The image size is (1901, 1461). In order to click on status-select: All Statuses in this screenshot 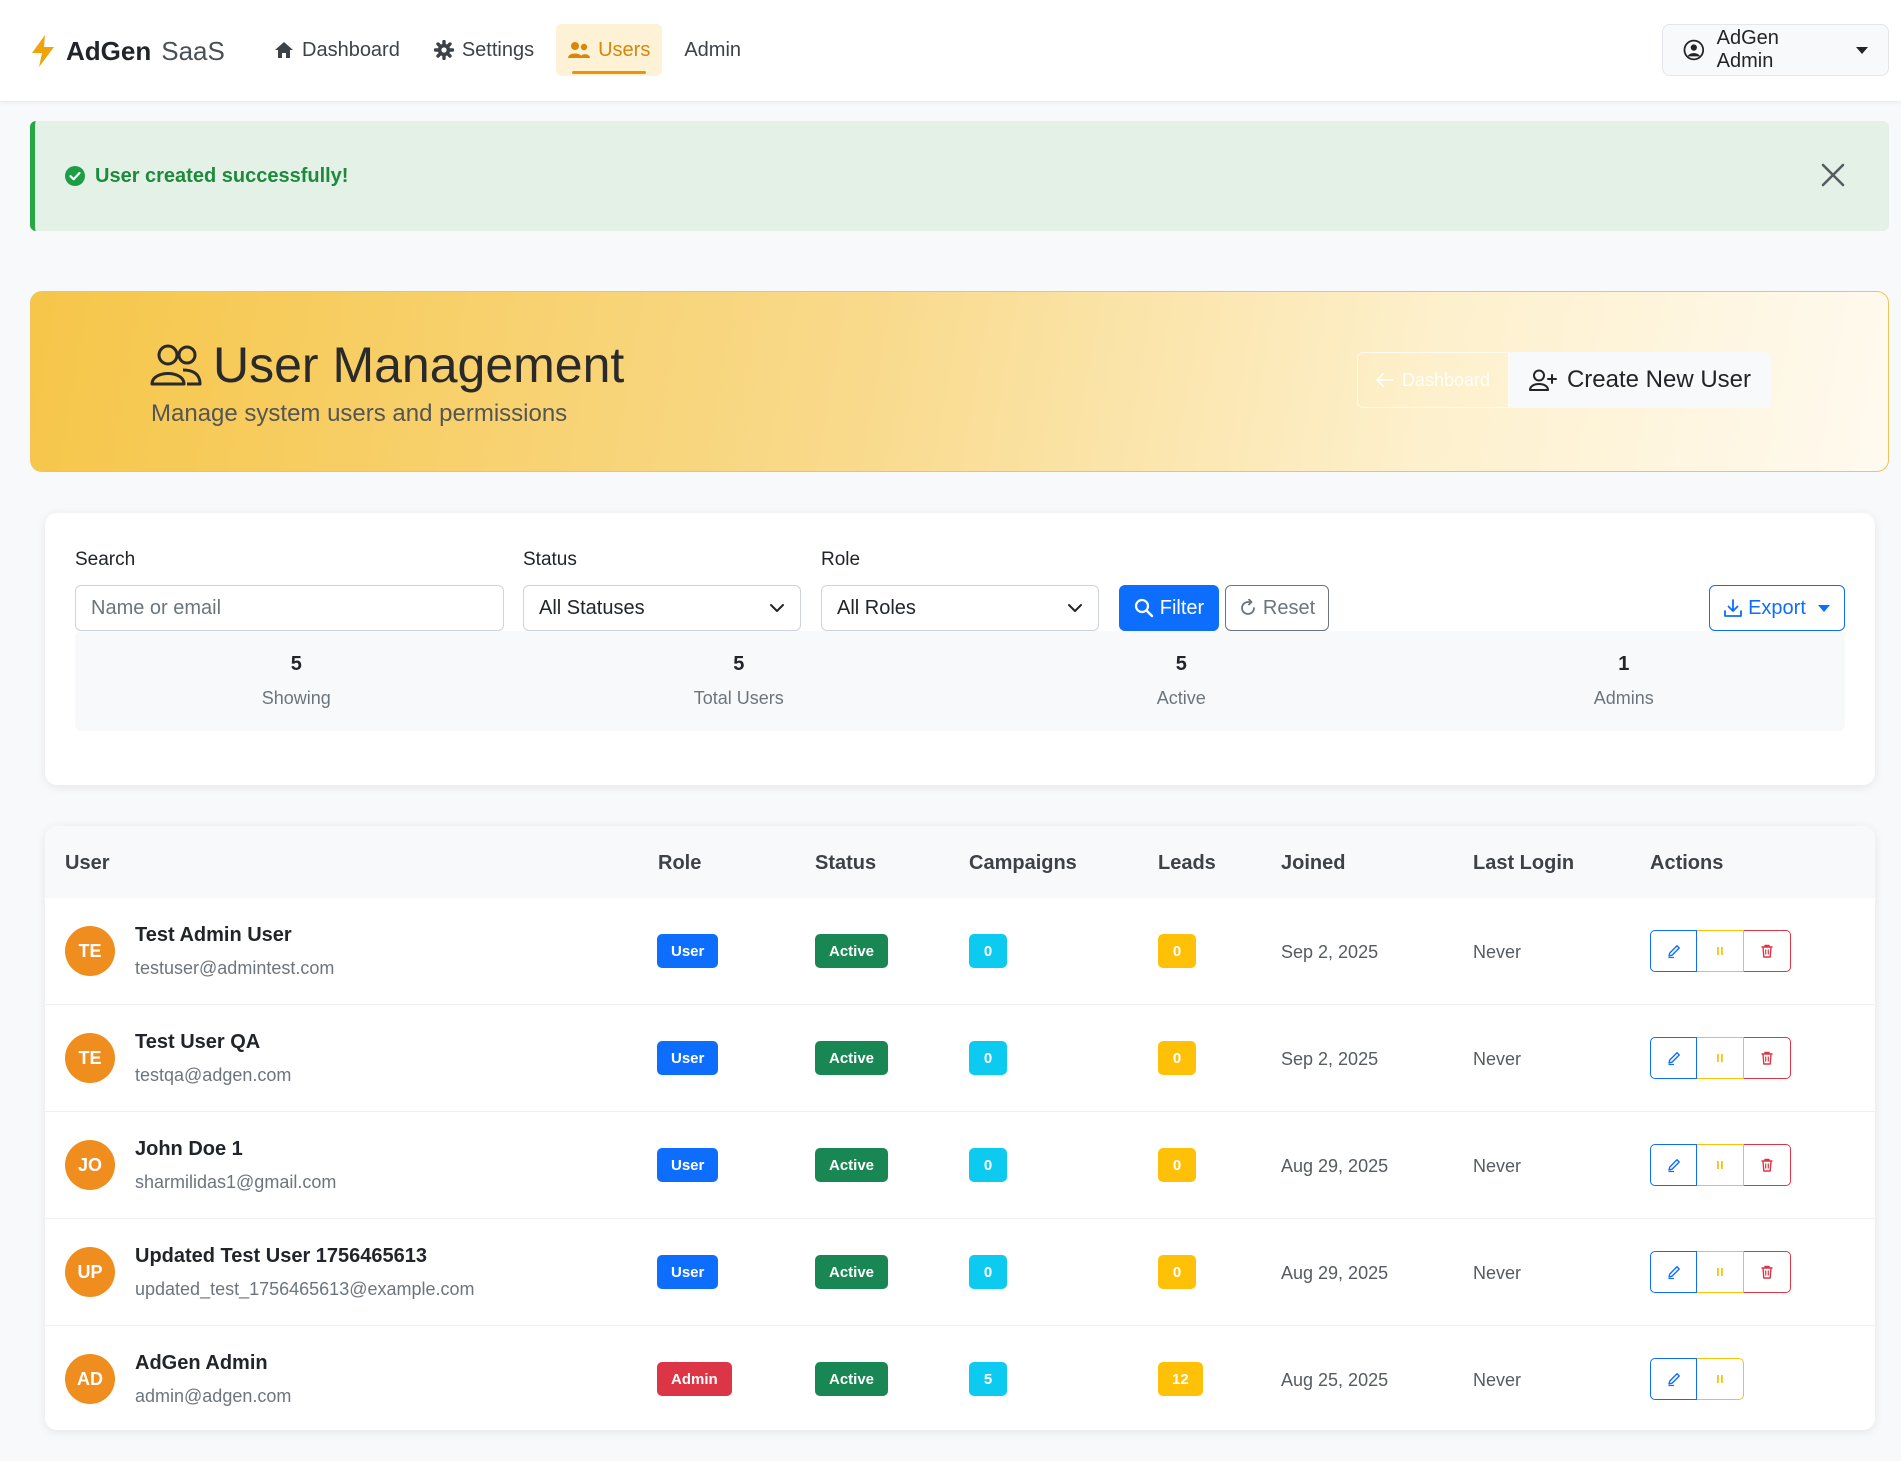, I will do `click(662, 608)`.